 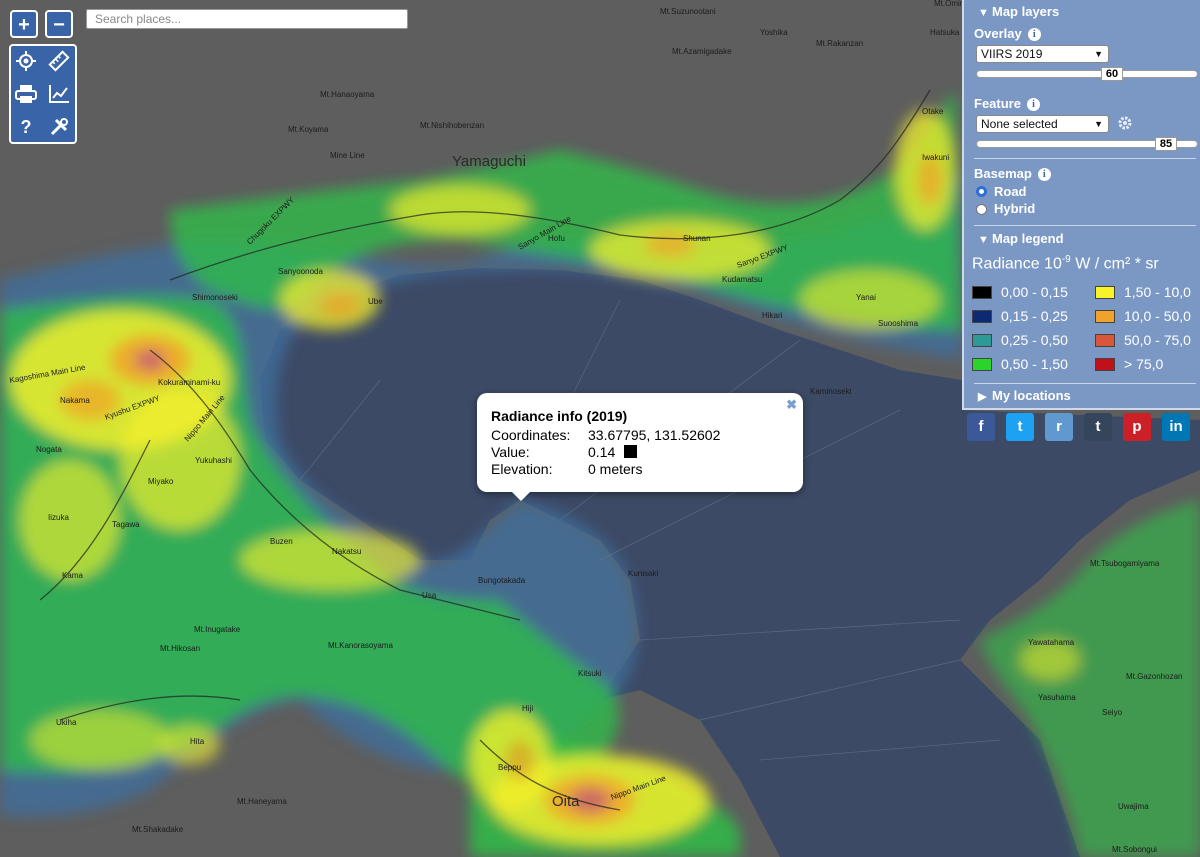 I want to click on ruler-icon, so click(x=59, y=61).